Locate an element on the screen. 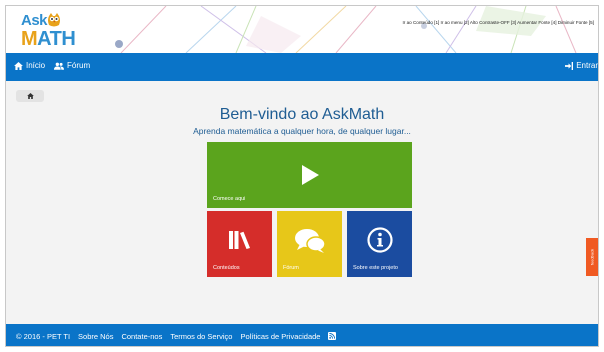 Image resolution: width=604 pixels, height=352 pixels. main-navbar: Início Fórum Entrar is located at coordinates (302, 67).